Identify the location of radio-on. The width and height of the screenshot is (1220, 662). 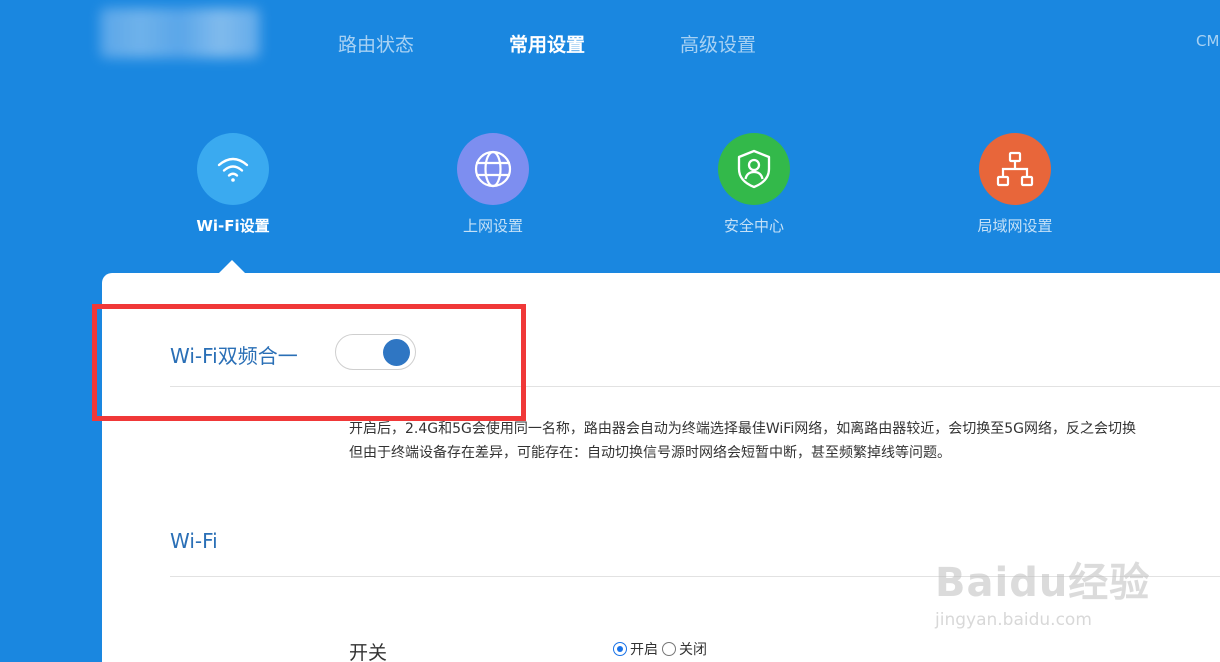
(620, 649).